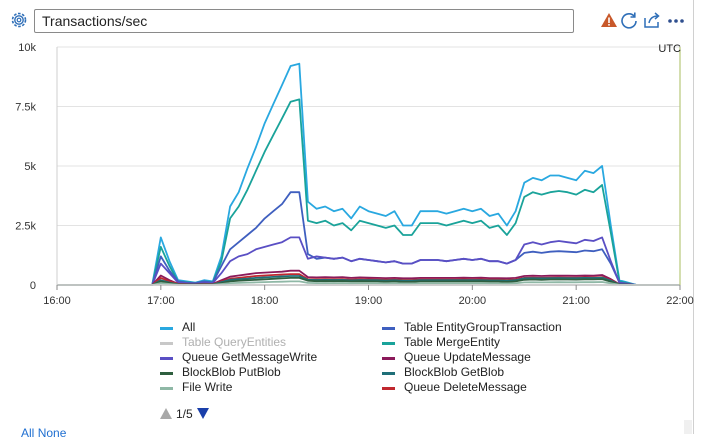  What do you see at coordinates (25, 227) in the screenshot?
I see `y-tick-label: 2.5k` at bounding box center [25, 227].